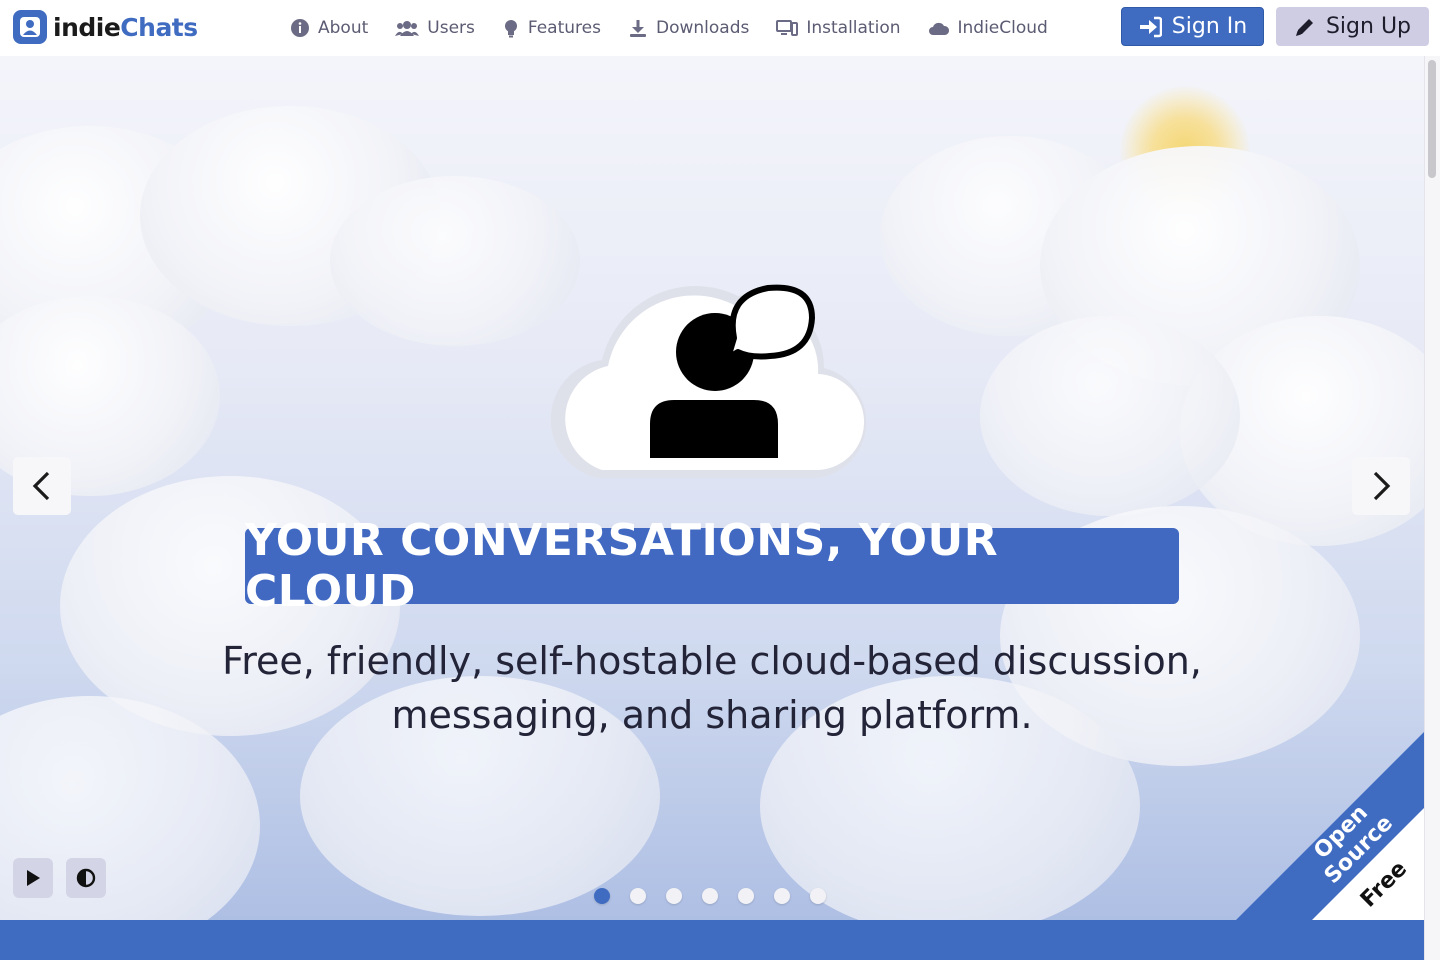 Image resolution: width=1440 pixels, height=960 pixels. I want to click on carousel-prev-button, so click(42, 486).